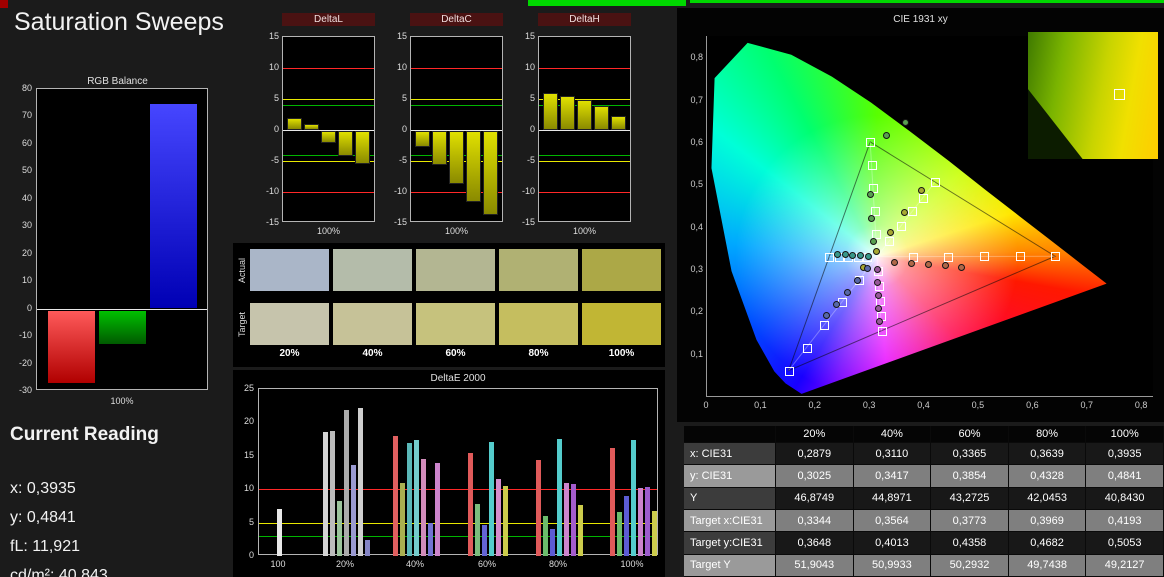  Describe the element at coordinates (455, 324) in the screenshot. I see `swatch-target-60%` at that location.